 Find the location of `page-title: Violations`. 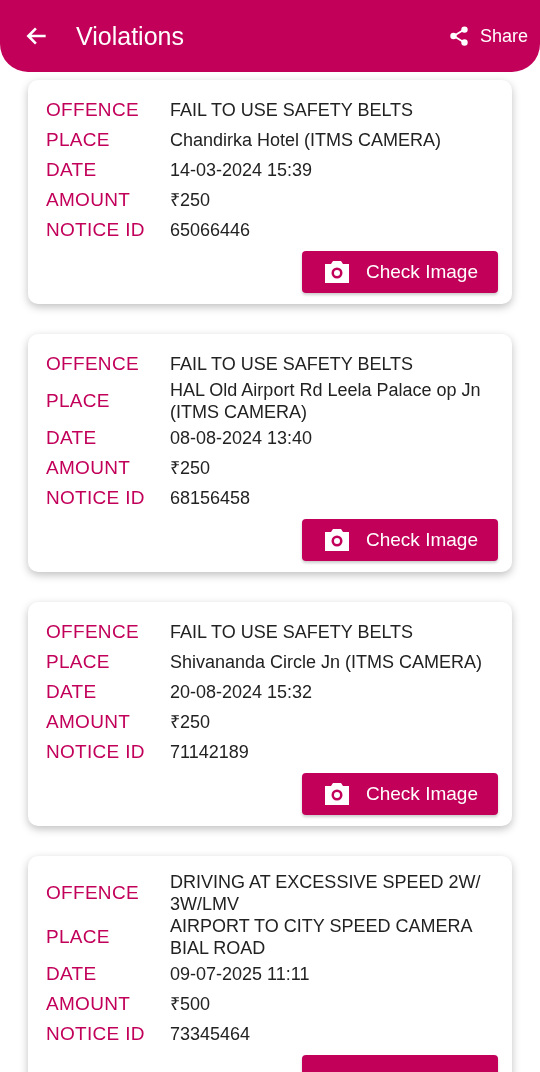

page-title: Violations is located at coordinates (130, 36).